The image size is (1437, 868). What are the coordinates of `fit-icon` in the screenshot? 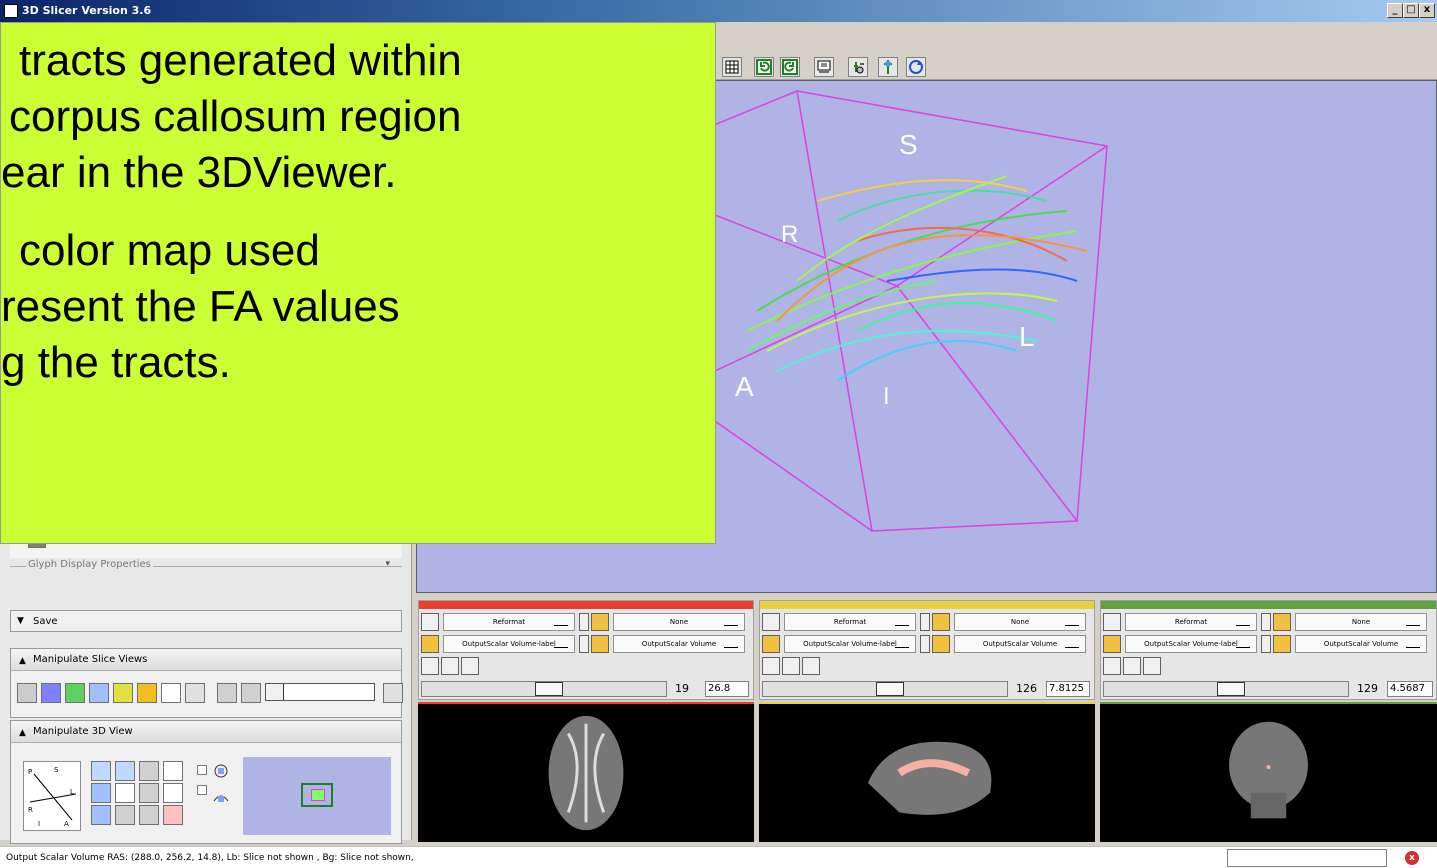 It's located at (227, 693).